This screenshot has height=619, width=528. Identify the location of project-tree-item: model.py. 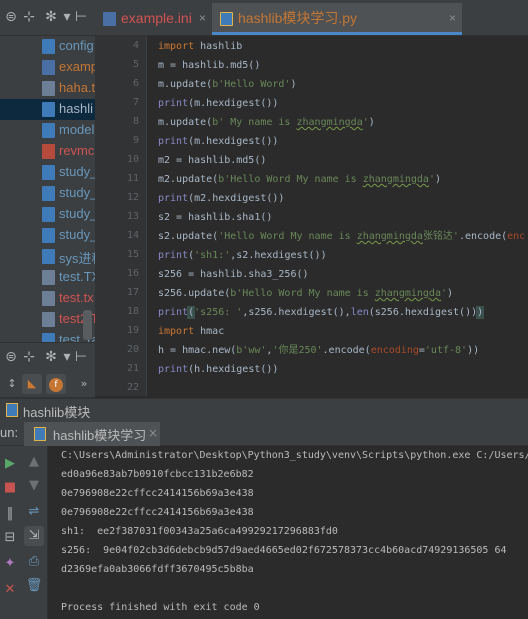
(47, 130).